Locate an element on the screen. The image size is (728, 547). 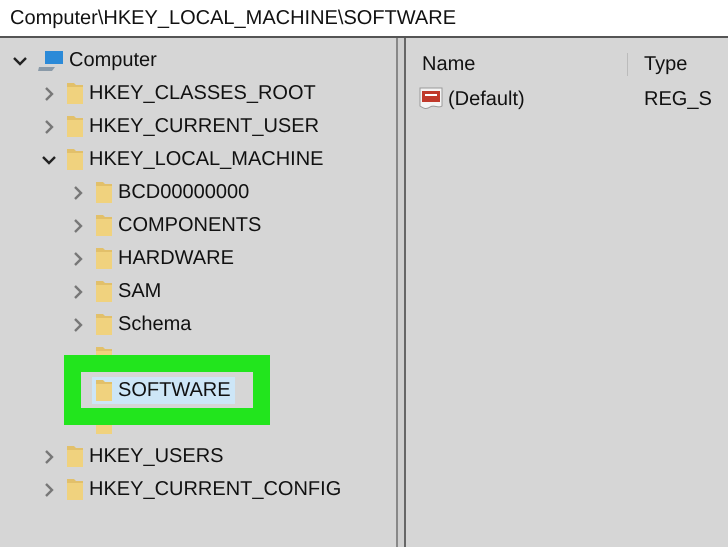
pane-splitter is located at coordinates (402, 292).